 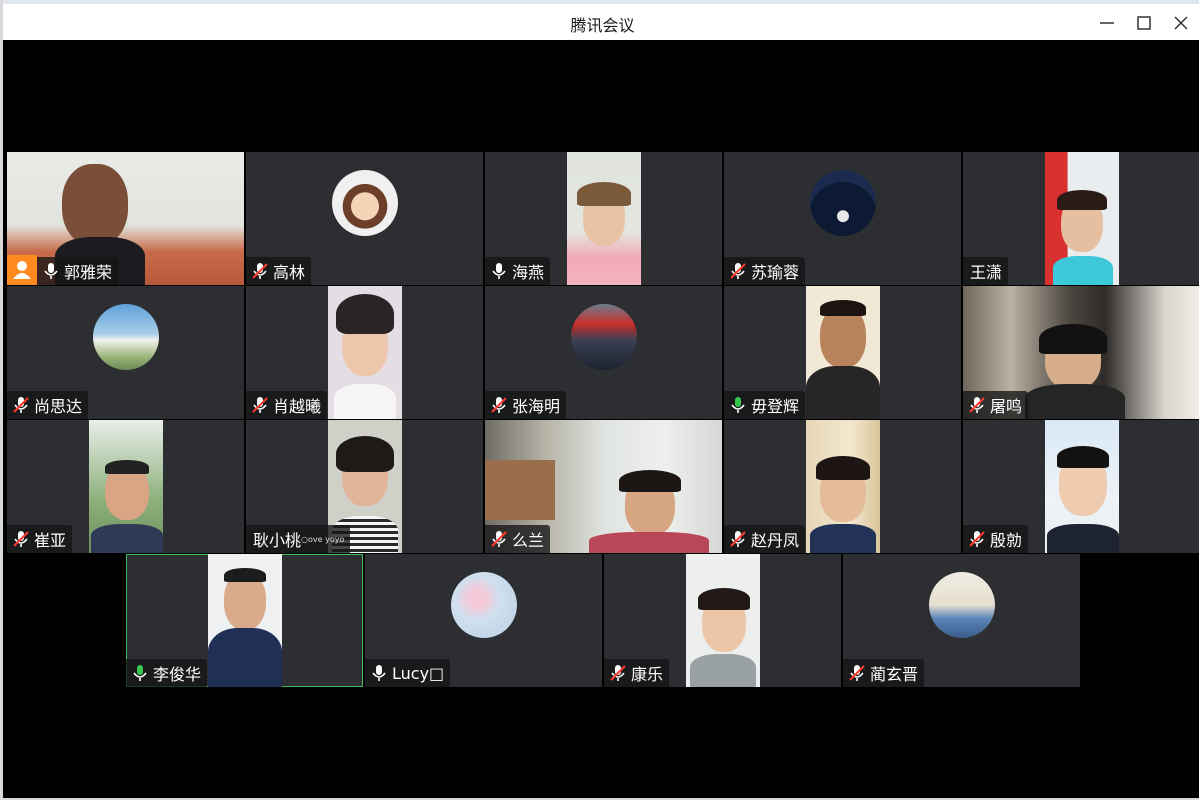 What do you see at coordinates (88, 272) in the screenshot?
I see `participant-name: 郭雅荣` at bounding box center [88, 272].